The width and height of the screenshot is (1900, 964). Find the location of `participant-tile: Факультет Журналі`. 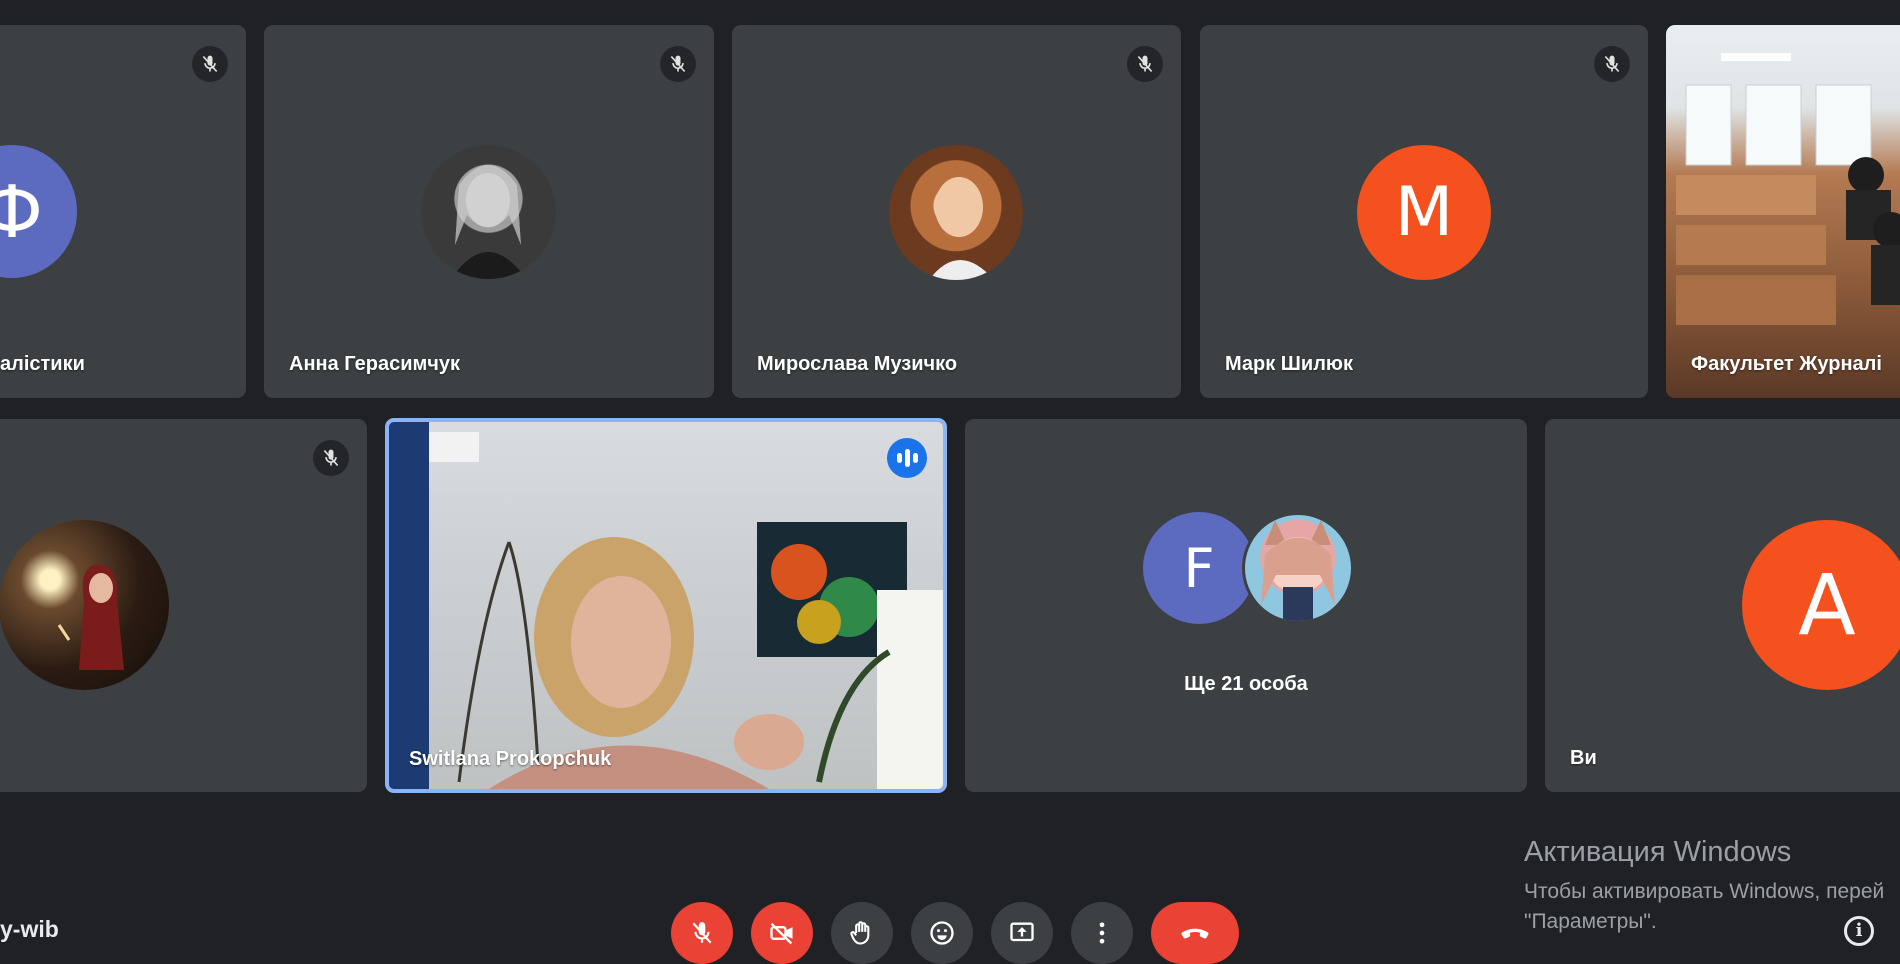

participant-tile: Факультет Журналі is located at coordinates (1783, 211).